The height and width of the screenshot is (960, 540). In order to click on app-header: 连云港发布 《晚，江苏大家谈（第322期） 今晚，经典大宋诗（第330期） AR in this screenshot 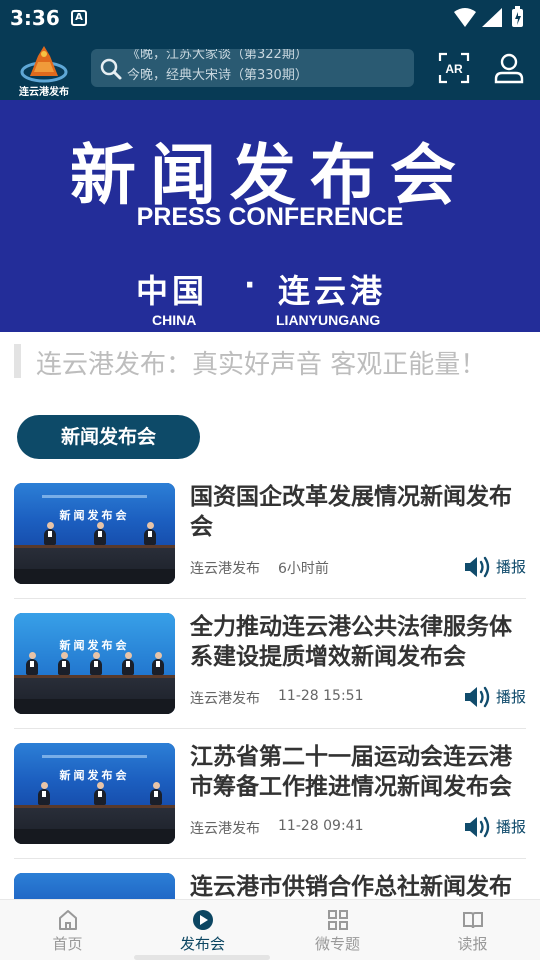, I will do `click(270, 68)`.